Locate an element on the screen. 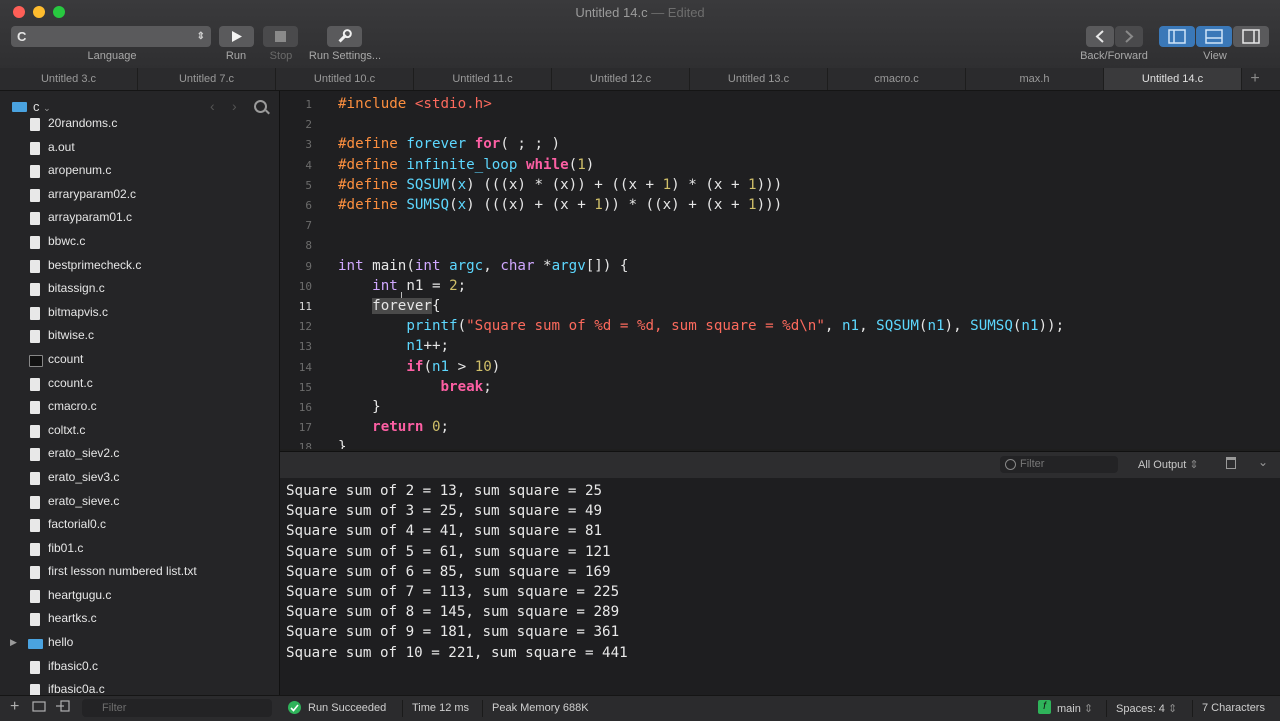 The image size is (1280, 721). code-token: <stdio.h> is located at coordinates (453, 104).